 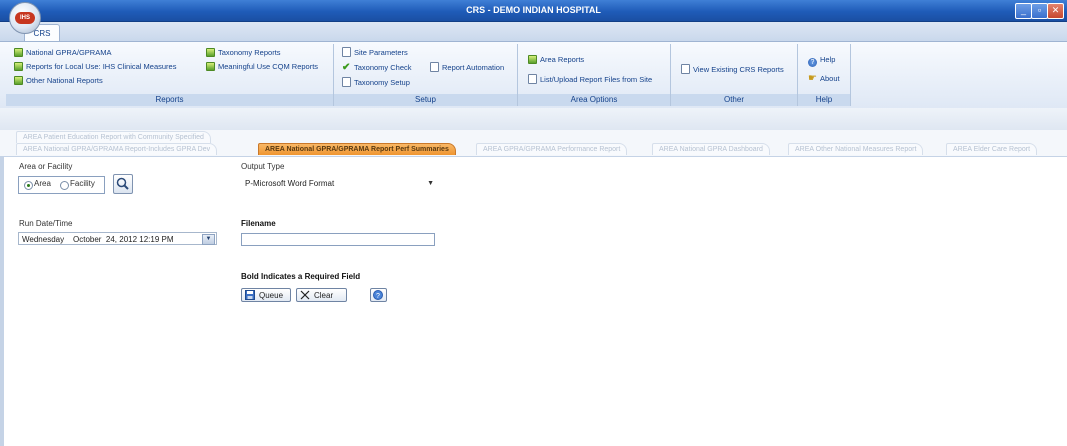 I want to click on radio-facility, so click(x=64, y=185).